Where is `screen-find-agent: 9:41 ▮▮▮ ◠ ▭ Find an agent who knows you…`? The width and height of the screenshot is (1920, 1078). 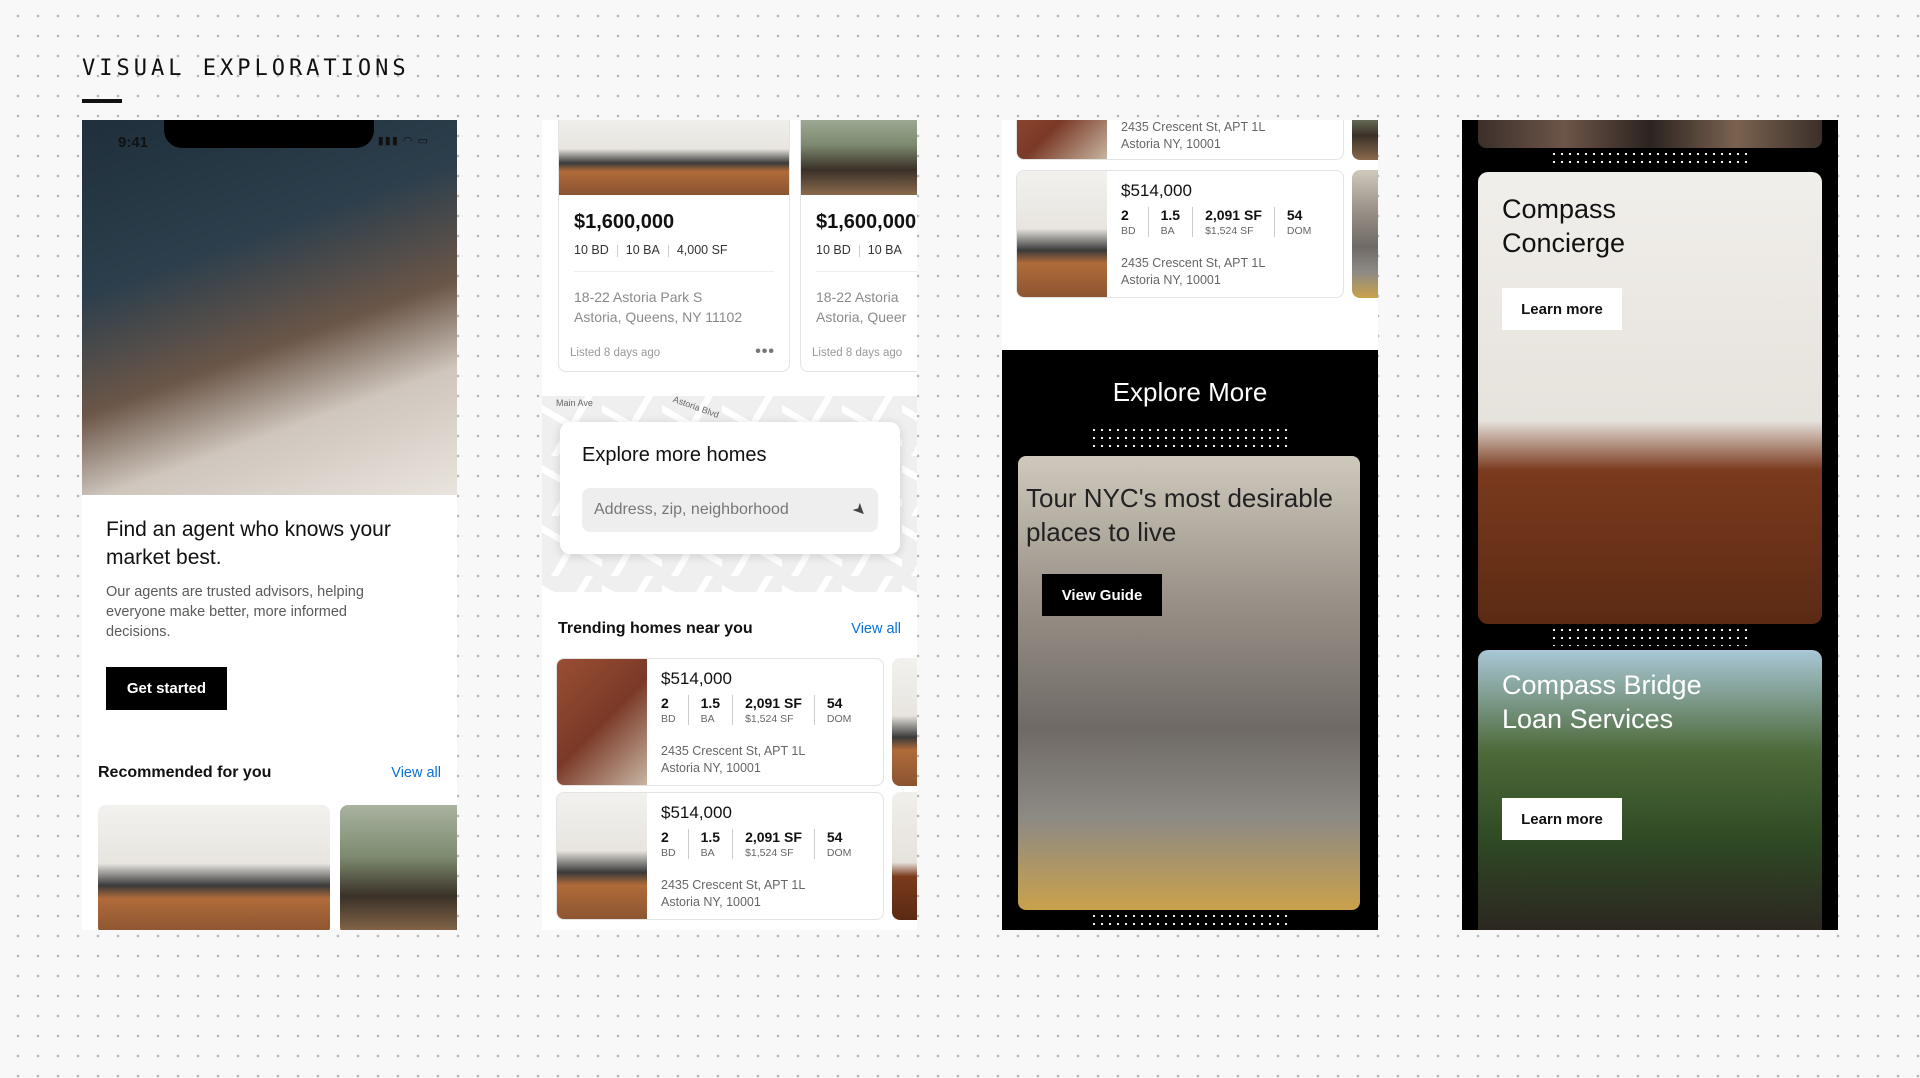 screen-find-agent: 9:41 ▮▮▮ ◠ ▭ Find an agent who knows you… is located at coordinates (269, 525).